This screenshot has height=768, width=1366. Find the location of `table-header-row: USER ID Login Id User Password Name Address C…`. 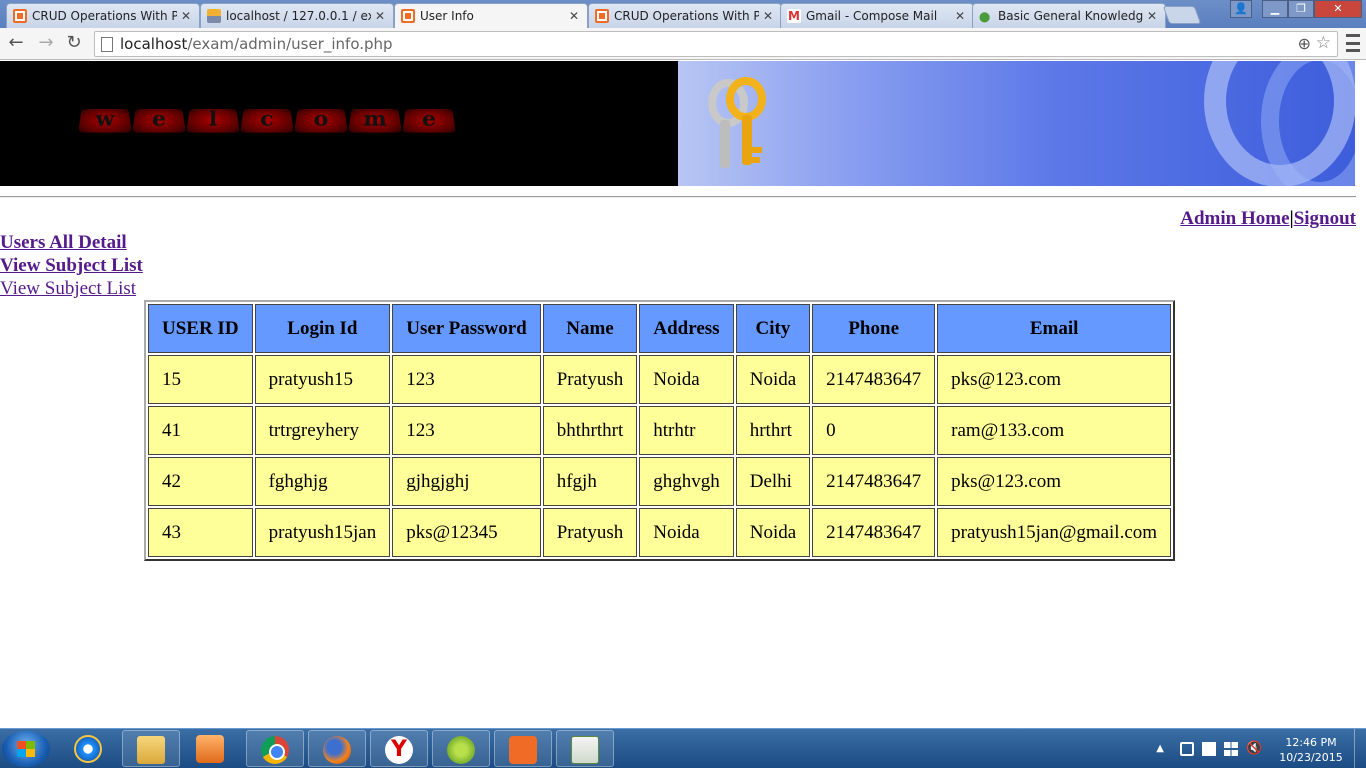

table-header-row: USER ID Login Id User Password Name Address C… is located at coordinates (660, 328).